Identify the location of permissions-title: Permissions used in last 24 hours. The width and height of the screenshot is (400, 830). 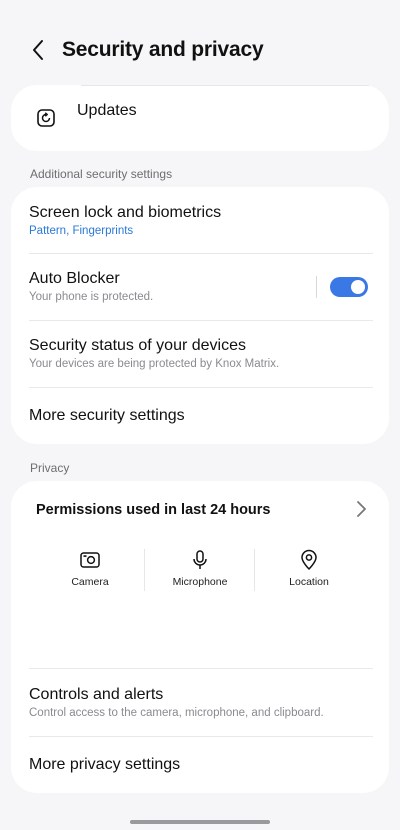
(153, 510).